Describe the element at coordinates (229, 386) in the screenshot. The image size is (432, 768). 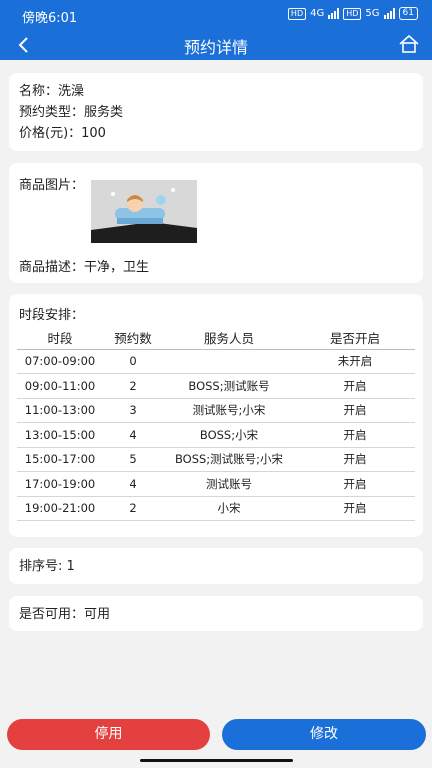
I see `staff: BOSS;测试账号` at that location.